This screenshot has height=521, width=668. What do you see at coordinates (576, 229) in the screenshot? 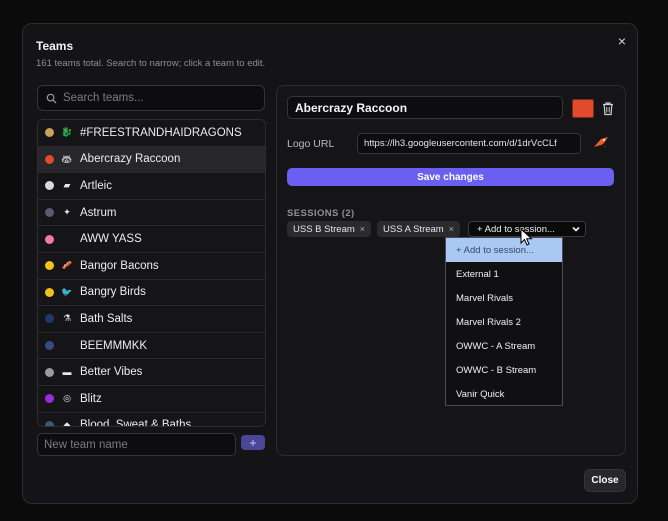
I see `chevron-down-icon` at bounding box center [576, 229].